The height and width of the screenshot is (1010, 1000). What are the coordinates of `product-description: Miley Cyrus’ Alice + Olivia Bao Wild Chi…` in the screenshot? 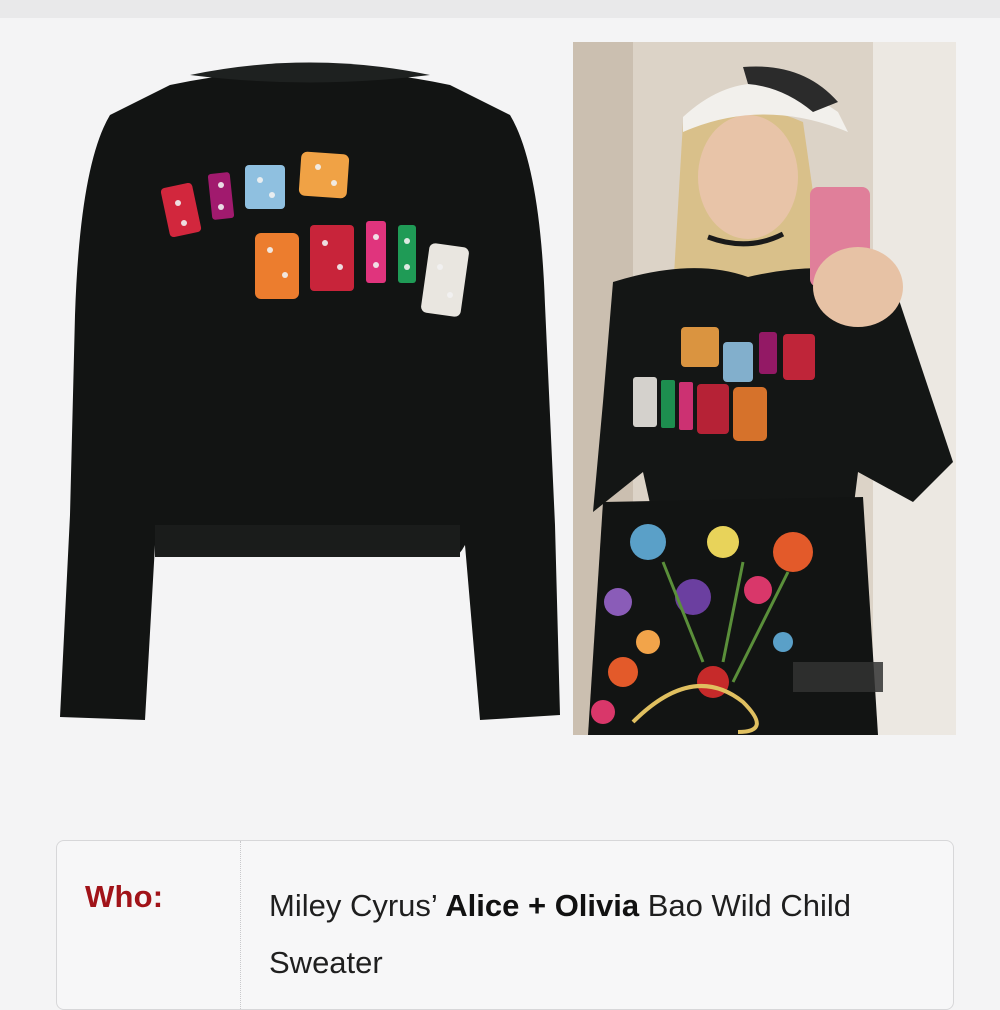 It's located at (589, 934).